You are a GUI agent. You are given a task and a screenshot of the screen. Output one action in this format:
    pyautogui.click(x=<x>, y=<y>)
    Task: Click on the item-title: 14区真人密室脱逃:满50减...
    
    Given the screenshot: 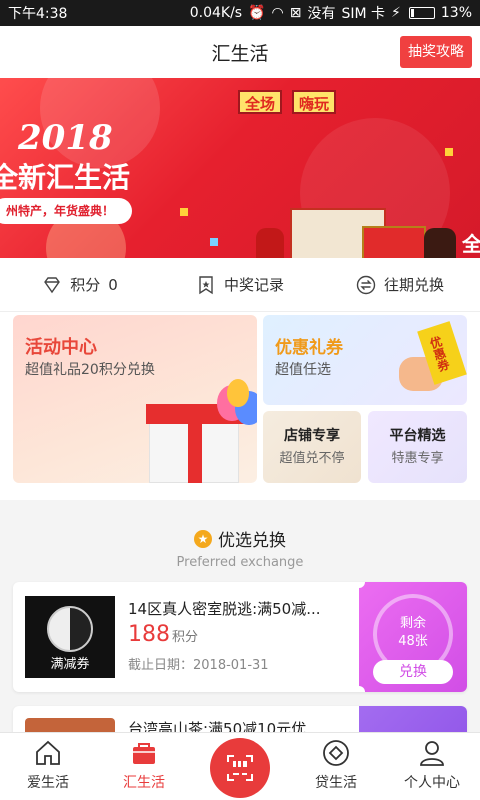 What is the action you would take?
    pyautogui.click(x=224, y=609)
    